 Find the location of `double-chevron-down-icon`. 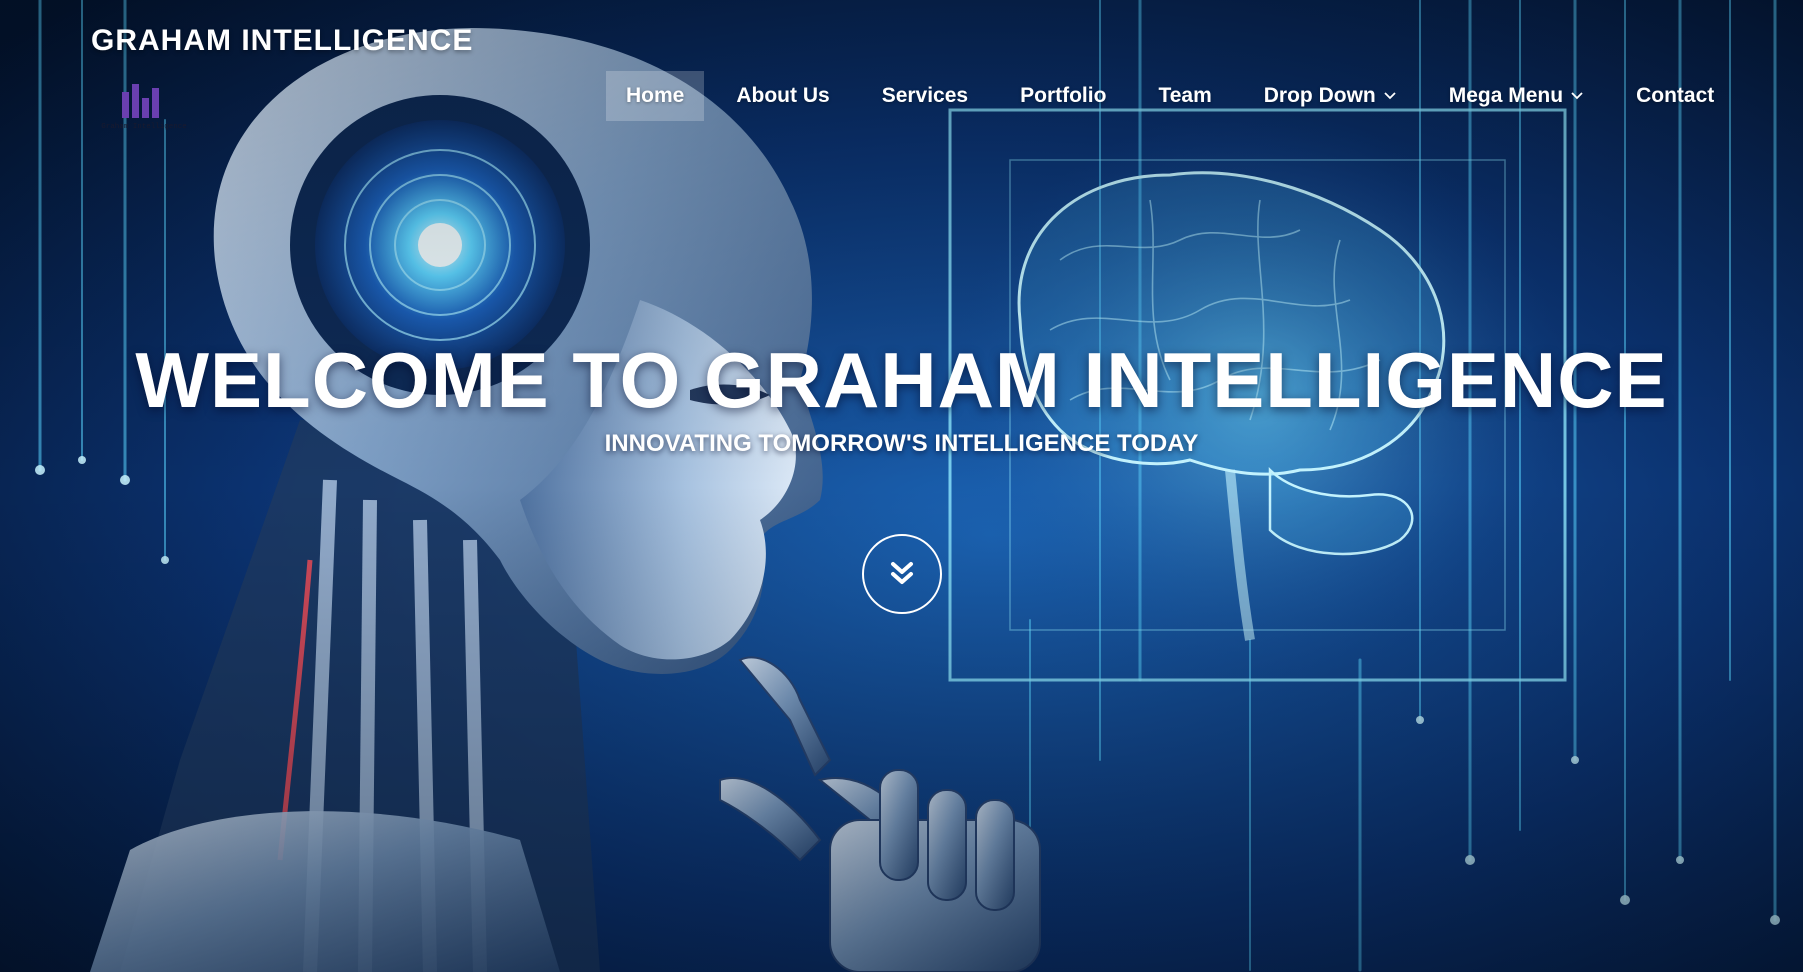

double-chevron-down-icon is located at coordinates (902, 573).